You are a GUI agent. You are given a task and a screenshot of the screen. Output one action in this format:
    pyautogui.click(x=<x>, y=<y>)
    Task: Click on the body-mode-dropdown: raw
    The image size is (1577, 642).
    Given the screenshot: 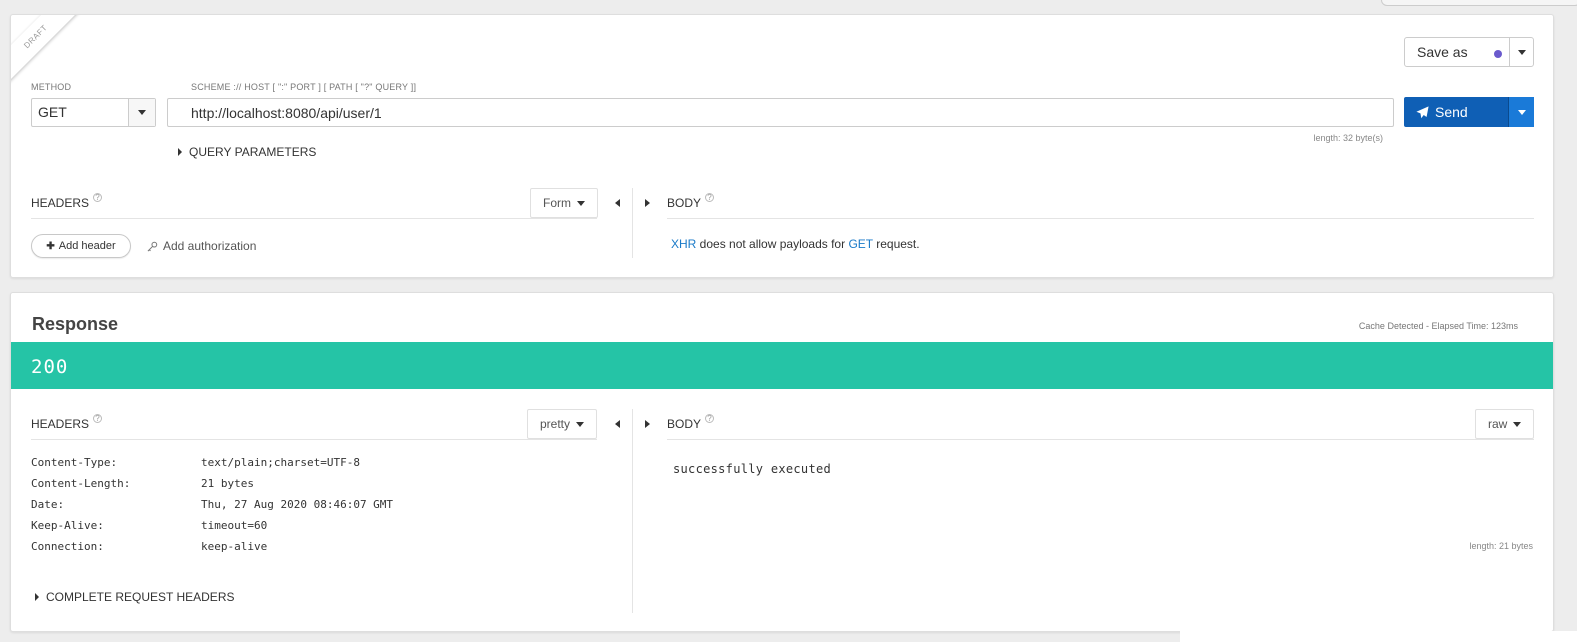 What is the action you would take?
    pyautogui.click(x=1505, y=424)
    